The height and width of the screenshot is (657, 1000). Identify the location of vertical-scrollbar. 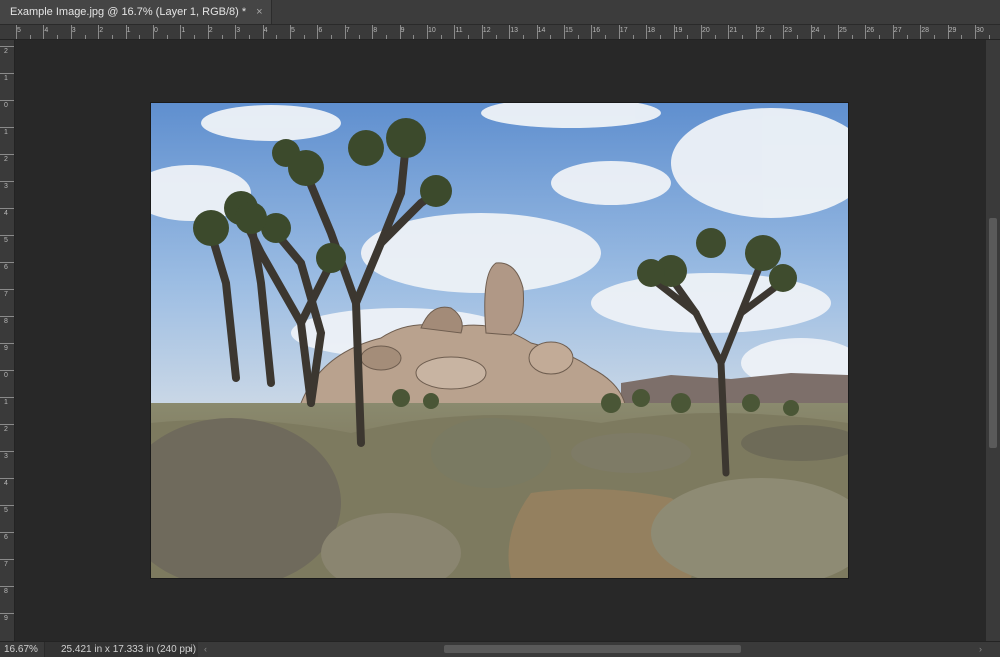
(993, 340).